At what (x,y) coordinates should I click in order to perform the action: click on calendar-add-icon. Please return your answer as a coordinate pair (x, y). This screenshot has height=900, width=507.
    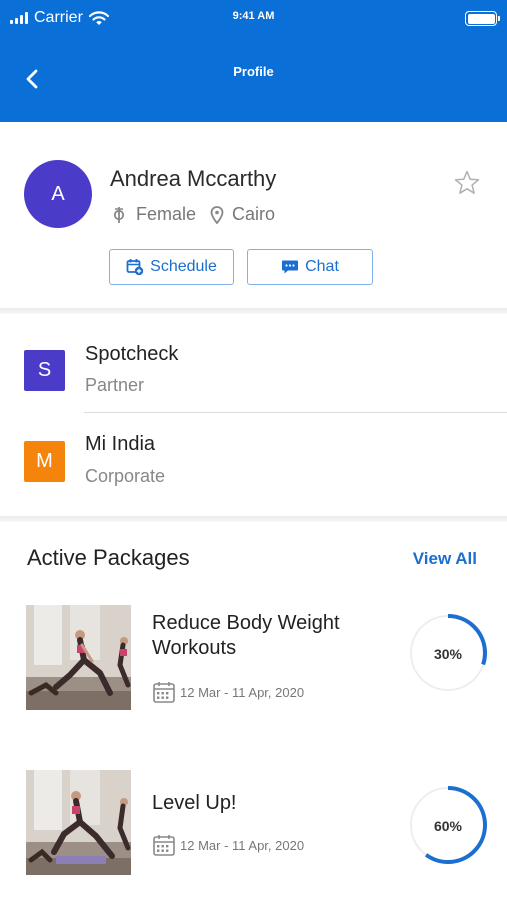
    Looking at the image, I should click on (135, 267).